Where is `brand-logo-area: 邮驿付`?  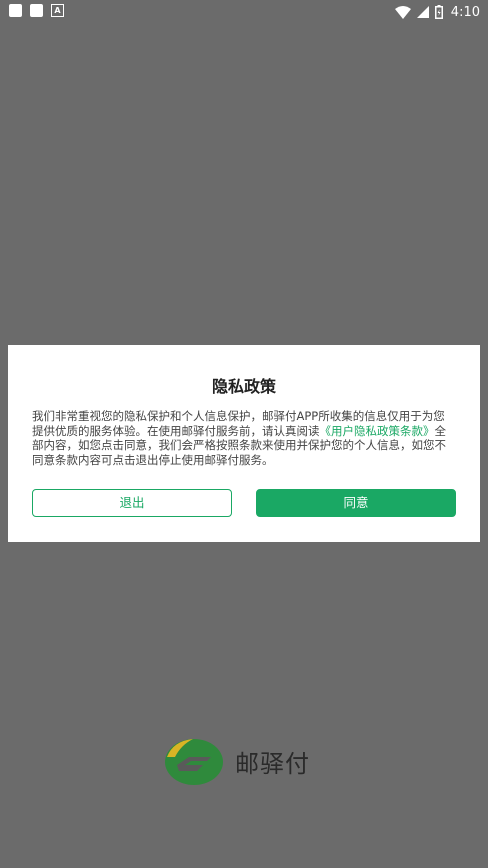 brand-logo-area: 邮驿付 is located at coordinates (236, 761).